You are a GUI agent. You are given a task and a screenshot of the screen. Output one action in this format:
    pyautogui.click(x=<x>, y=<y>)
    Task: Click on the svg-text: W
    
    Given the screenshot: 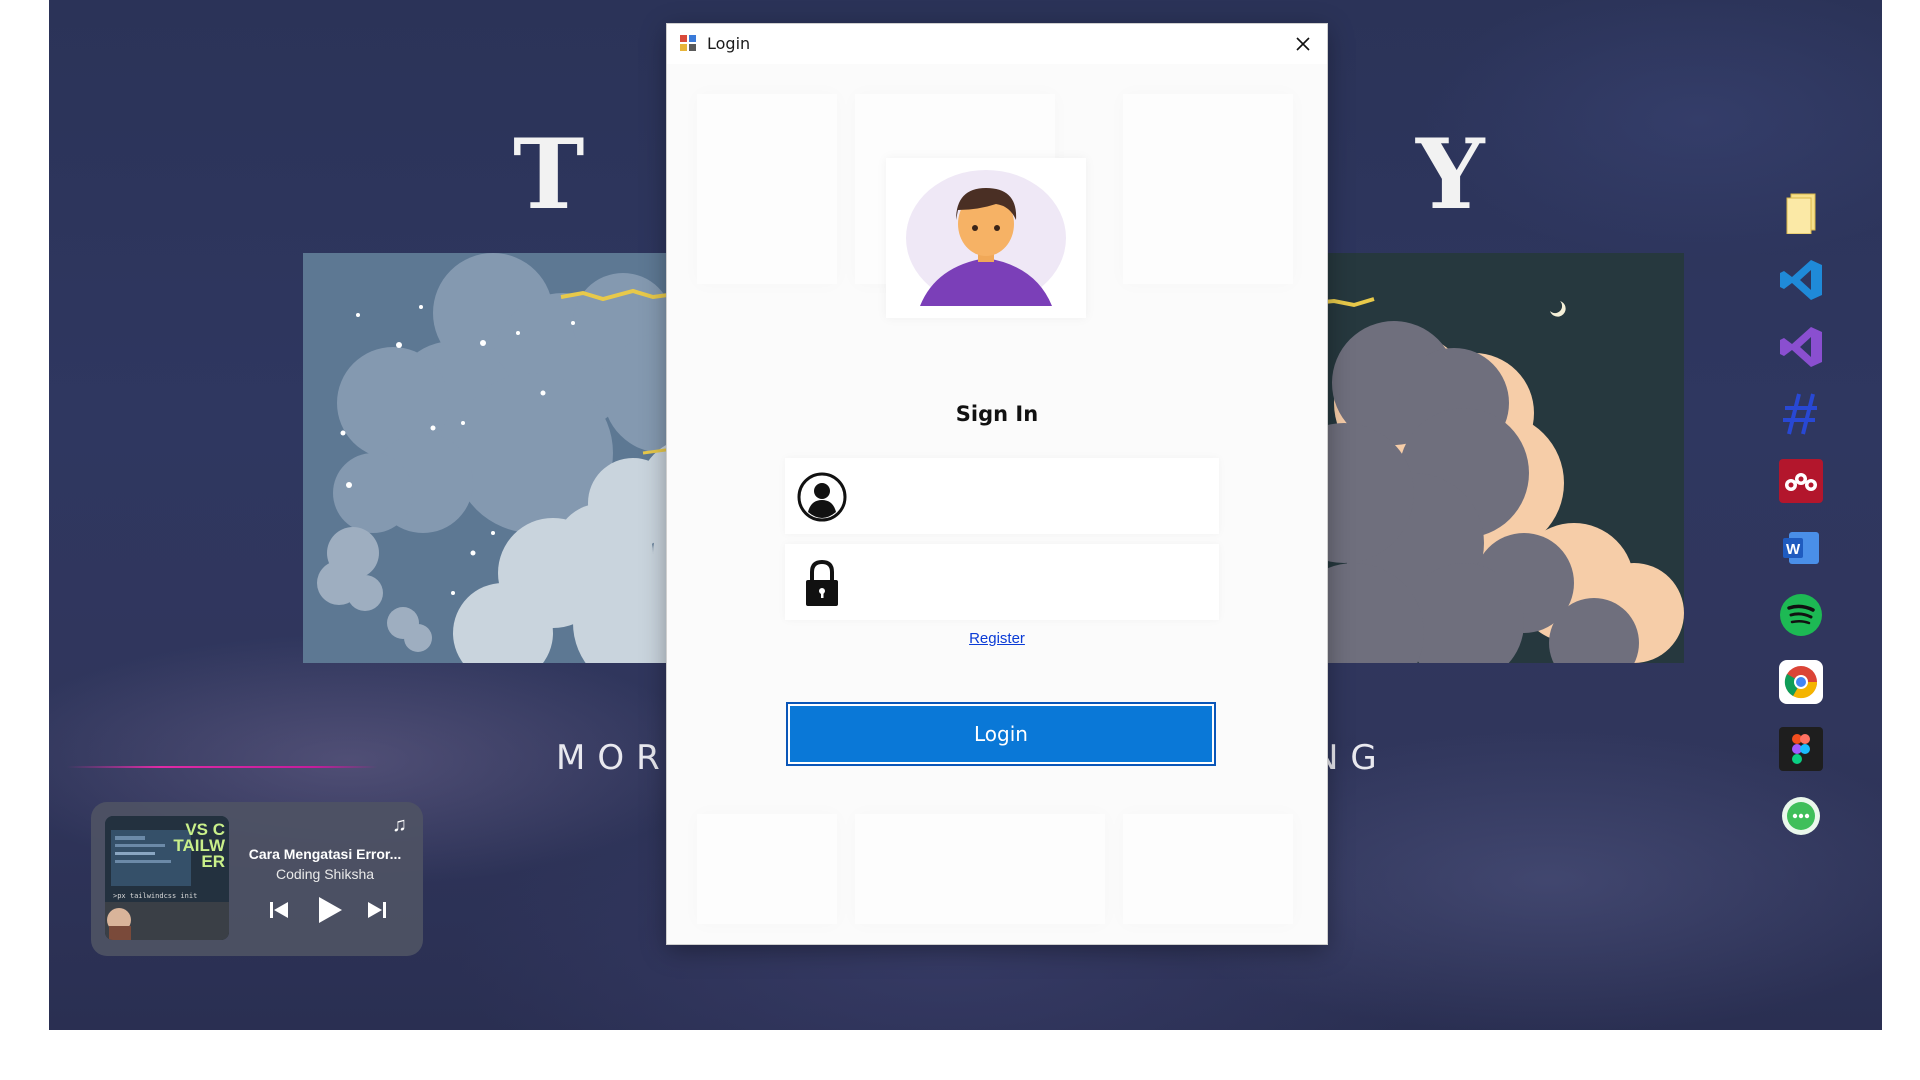 What is the action you would take?
    pyautogui.click(x=1793, y=549)
    